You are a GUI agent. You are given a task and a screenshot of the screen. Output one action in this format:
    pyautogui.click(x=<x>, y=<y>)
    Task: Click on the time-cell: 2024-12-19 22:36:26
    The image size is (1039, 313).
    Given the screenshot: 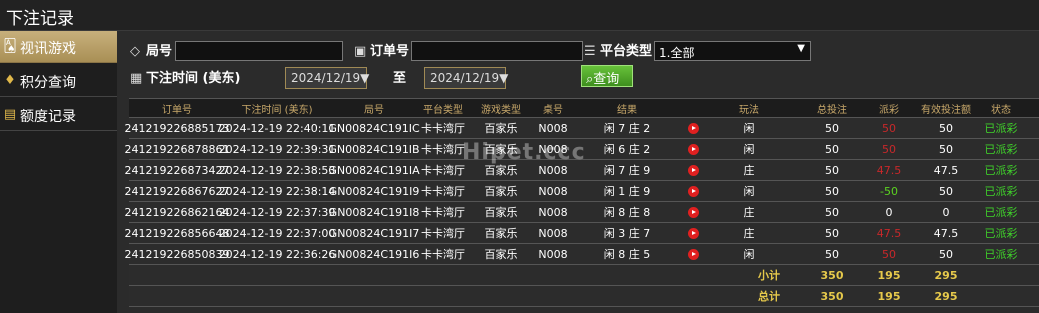 What is the action you would take?
    pyautogui.click(x=277, y=254)
    